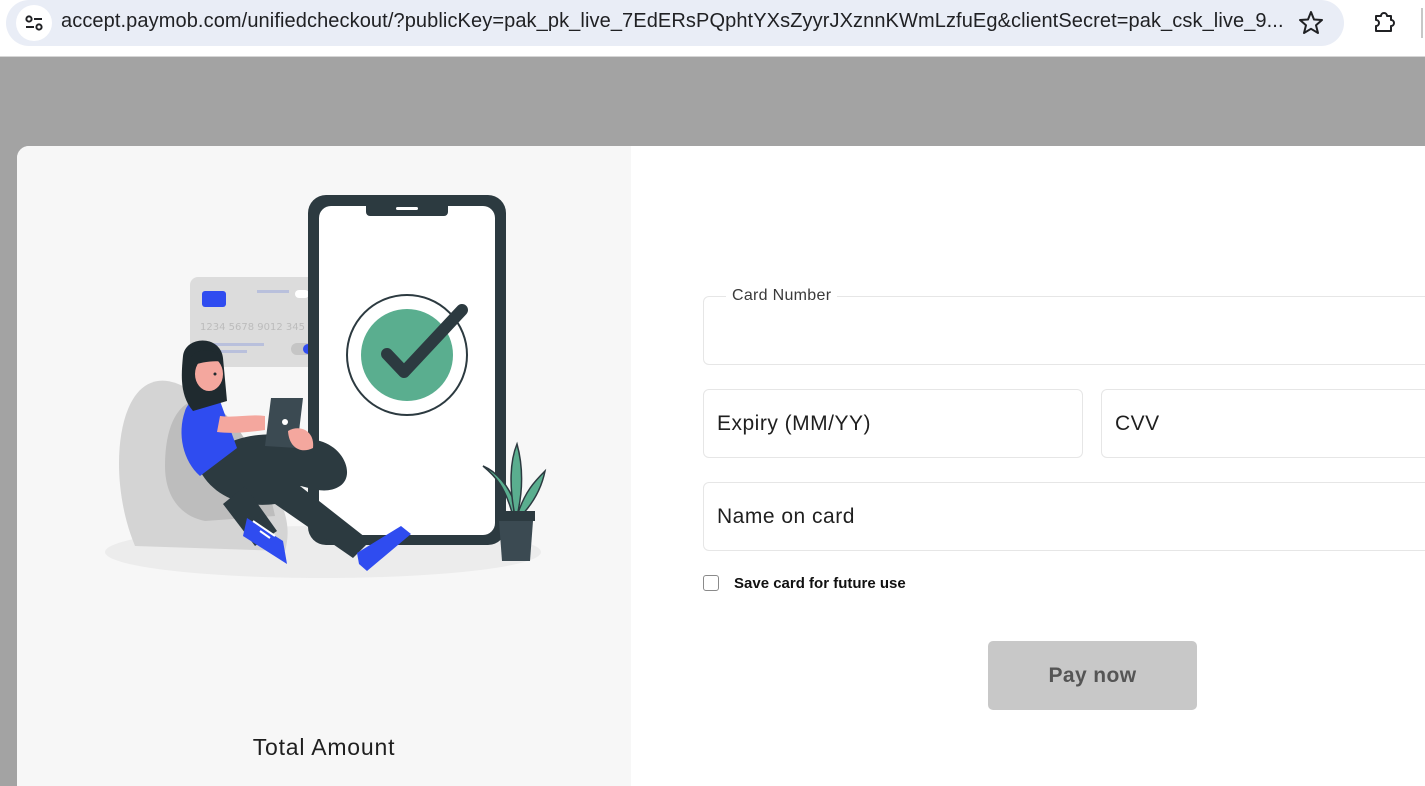 Image resolution: width=1425 pixels, height=786 pixels. I want to click on card-number-field: Card Number, so click(1064, 326).